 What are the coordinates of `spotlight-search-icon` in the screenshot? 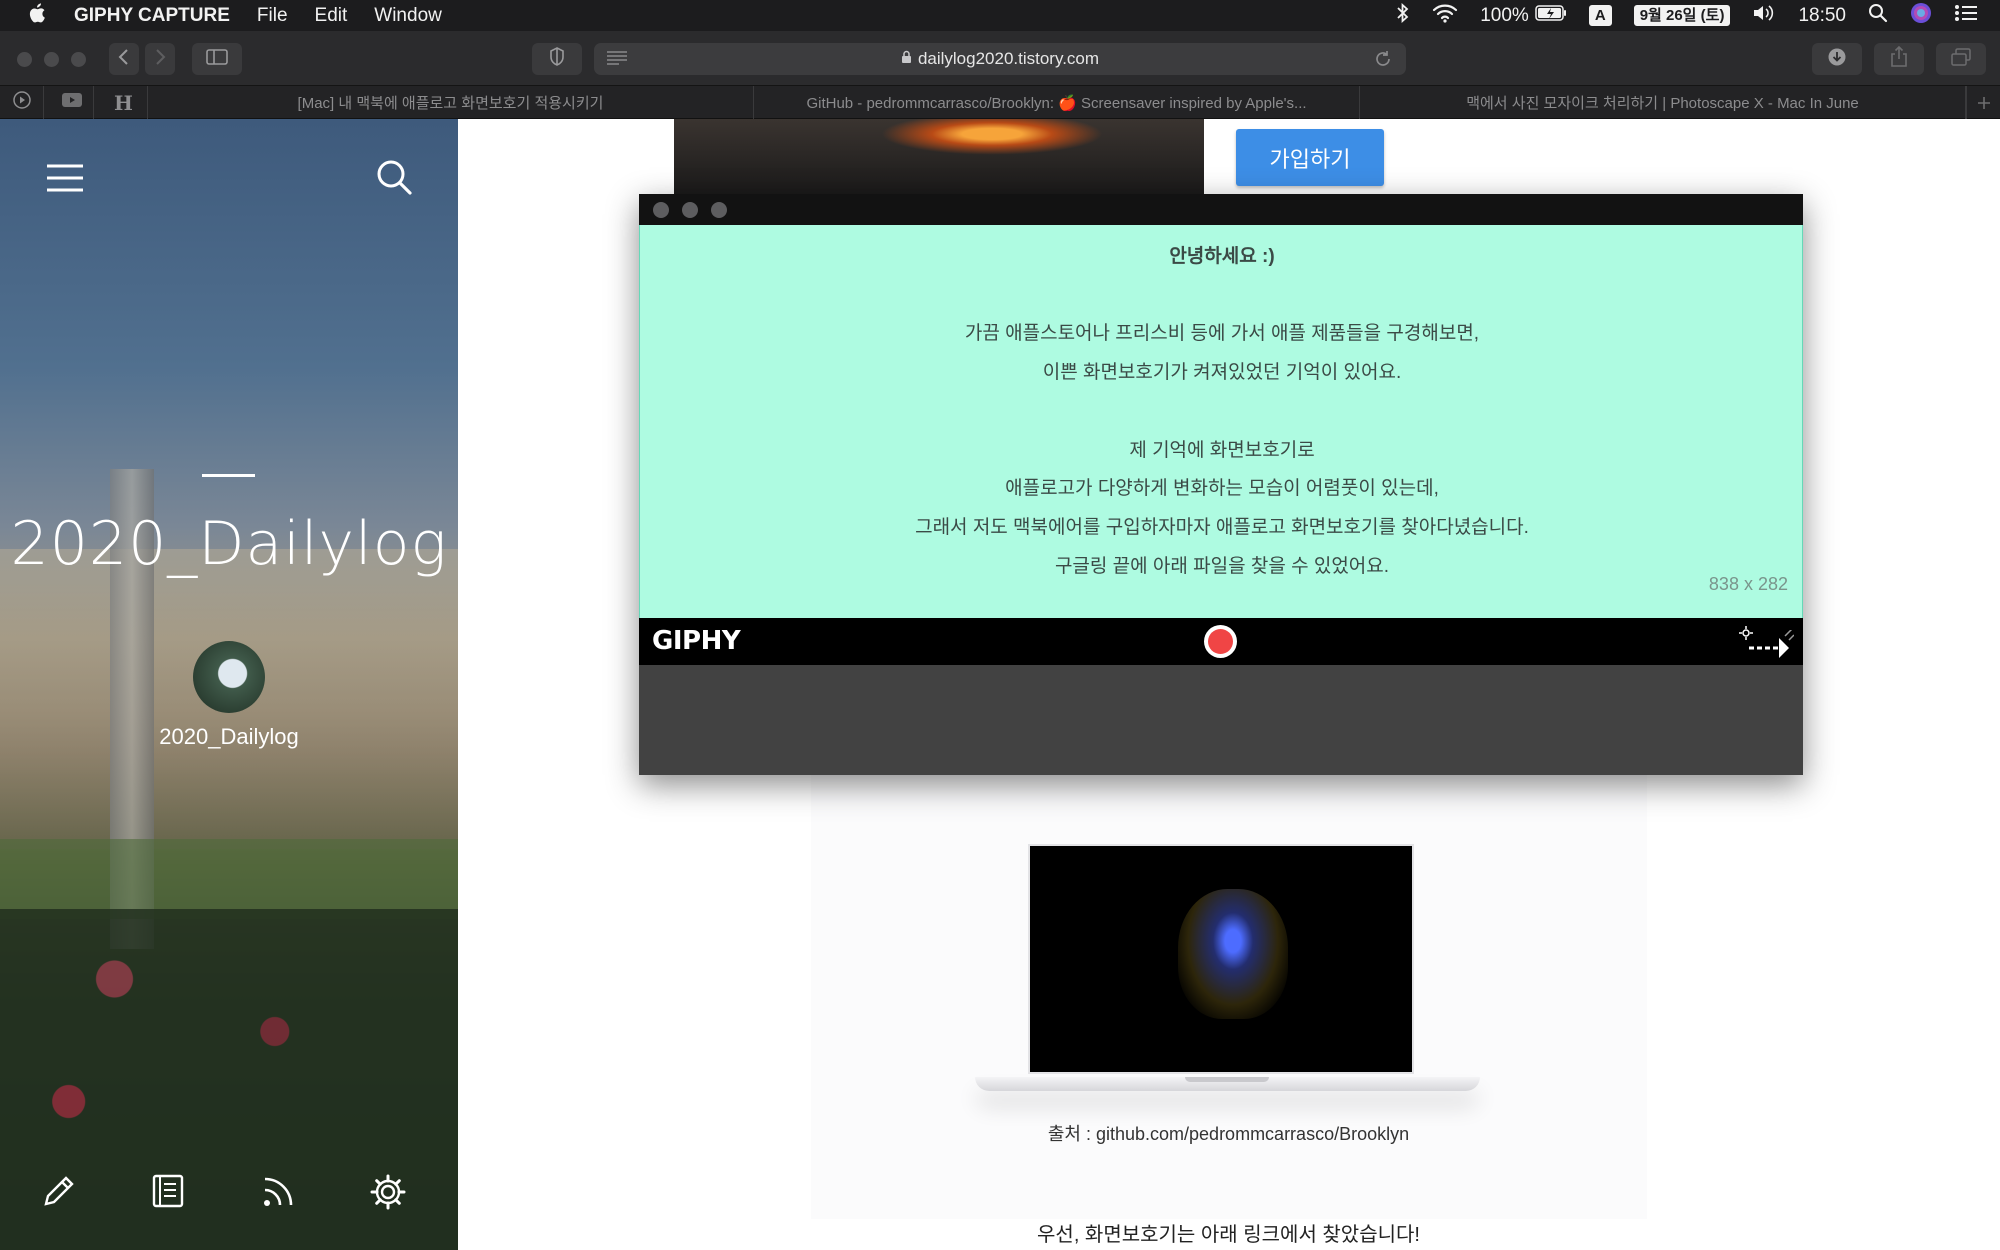 It's located at (1878, 16).